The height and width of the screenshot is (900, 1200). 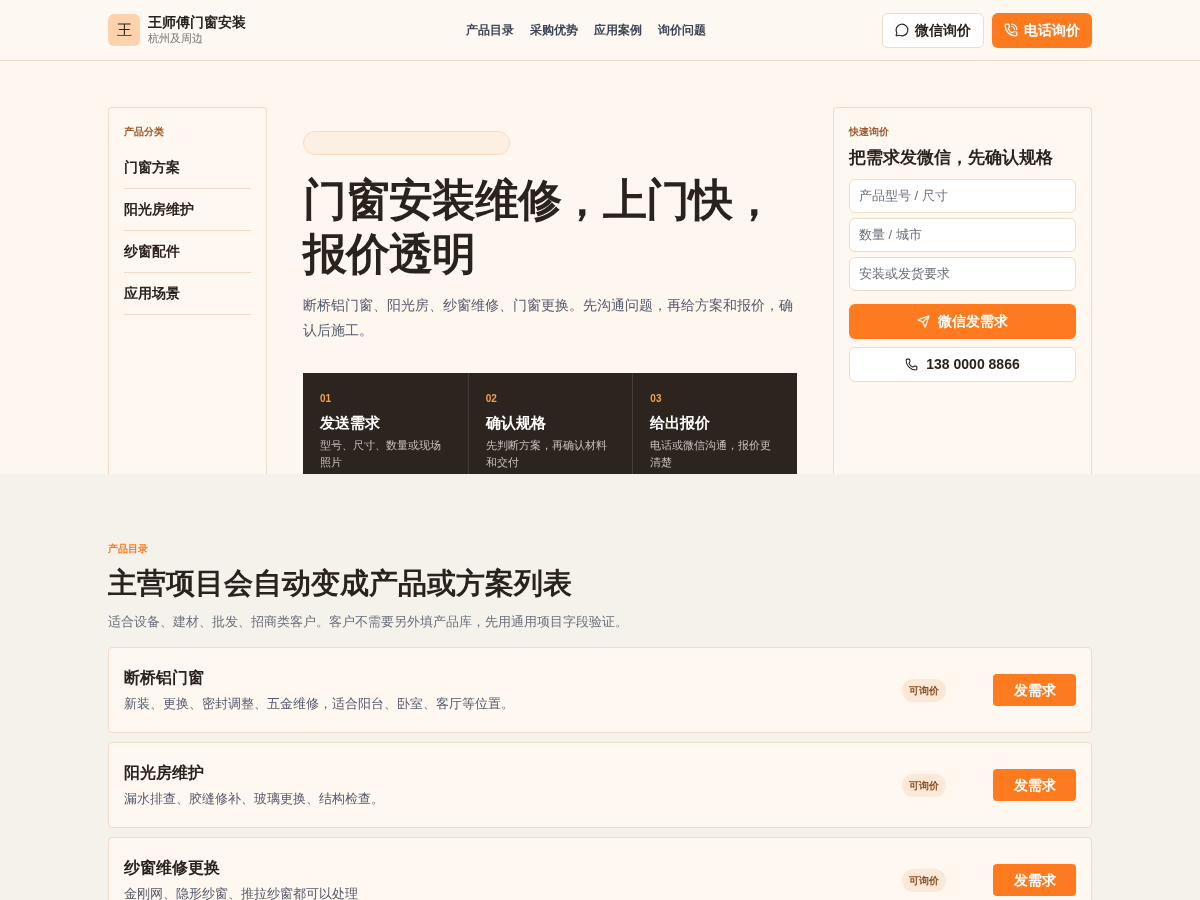 I want to click on step-number: 02, so click(x=491, y=399).